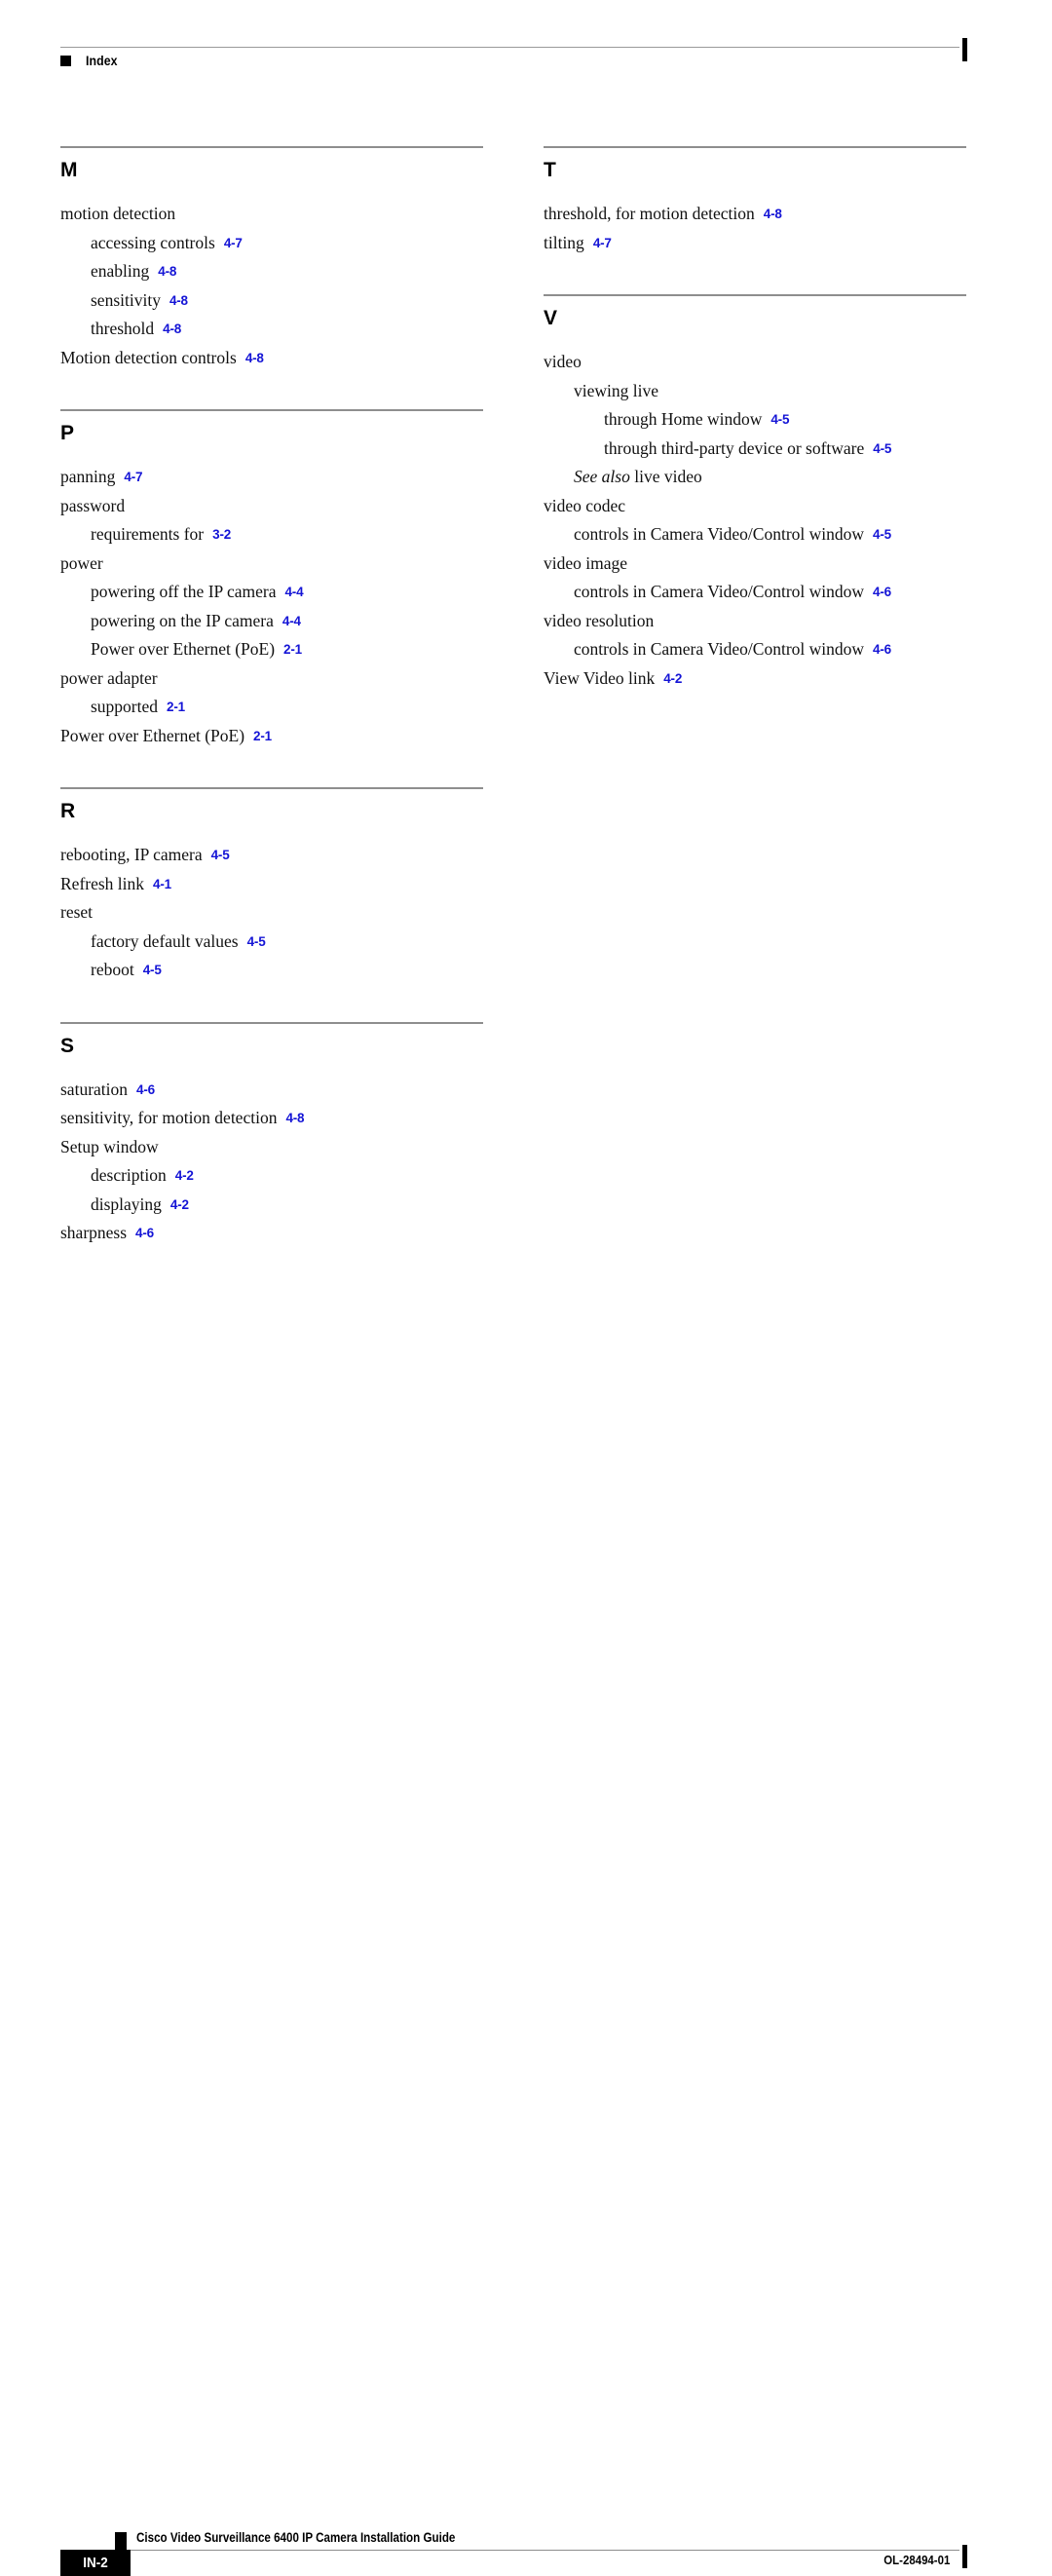 The width and height of the screenshot is (1052, 2576). Describe the element at coordinates (126, 299) in the screenshot. I see `index-entry-term: sensitivity` at that location.